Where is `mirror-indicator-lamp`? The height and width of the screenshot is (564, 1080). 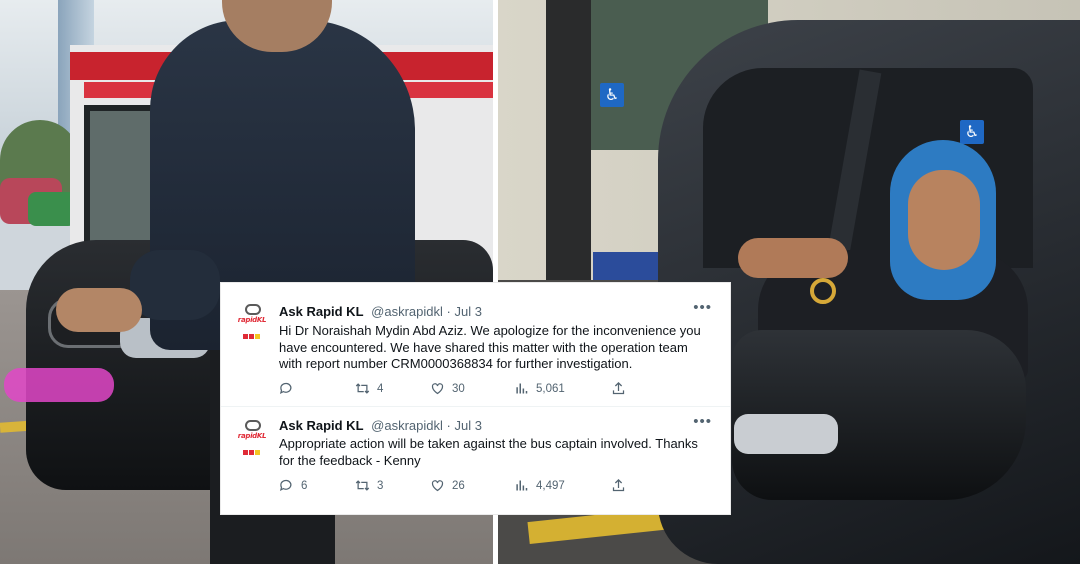 mirror-indicator-lamp is located at coordinates (786, 434).